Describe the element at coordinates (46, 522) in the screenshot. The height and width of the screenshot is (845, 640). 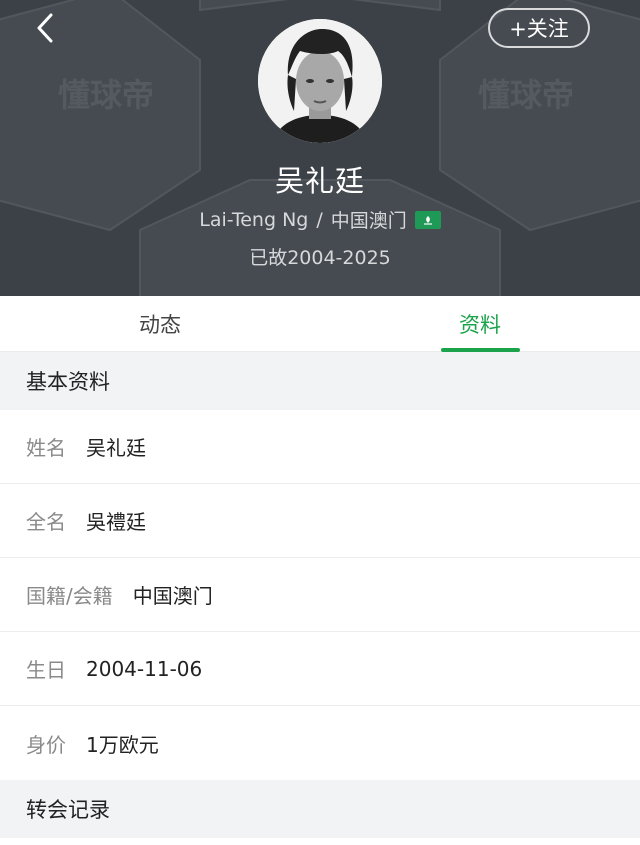
I see `row-label: 全名` at that location.